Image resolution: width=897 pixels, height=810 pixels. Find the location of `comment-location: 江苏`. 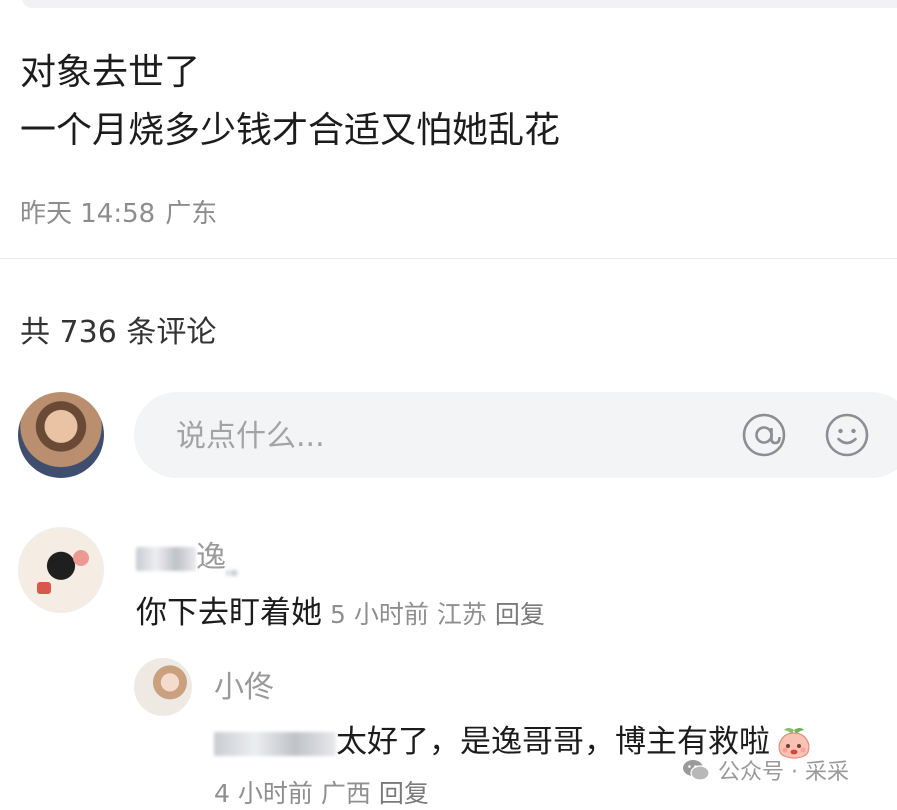

comment-location: 江苏 is located at coordinates (461, 614).